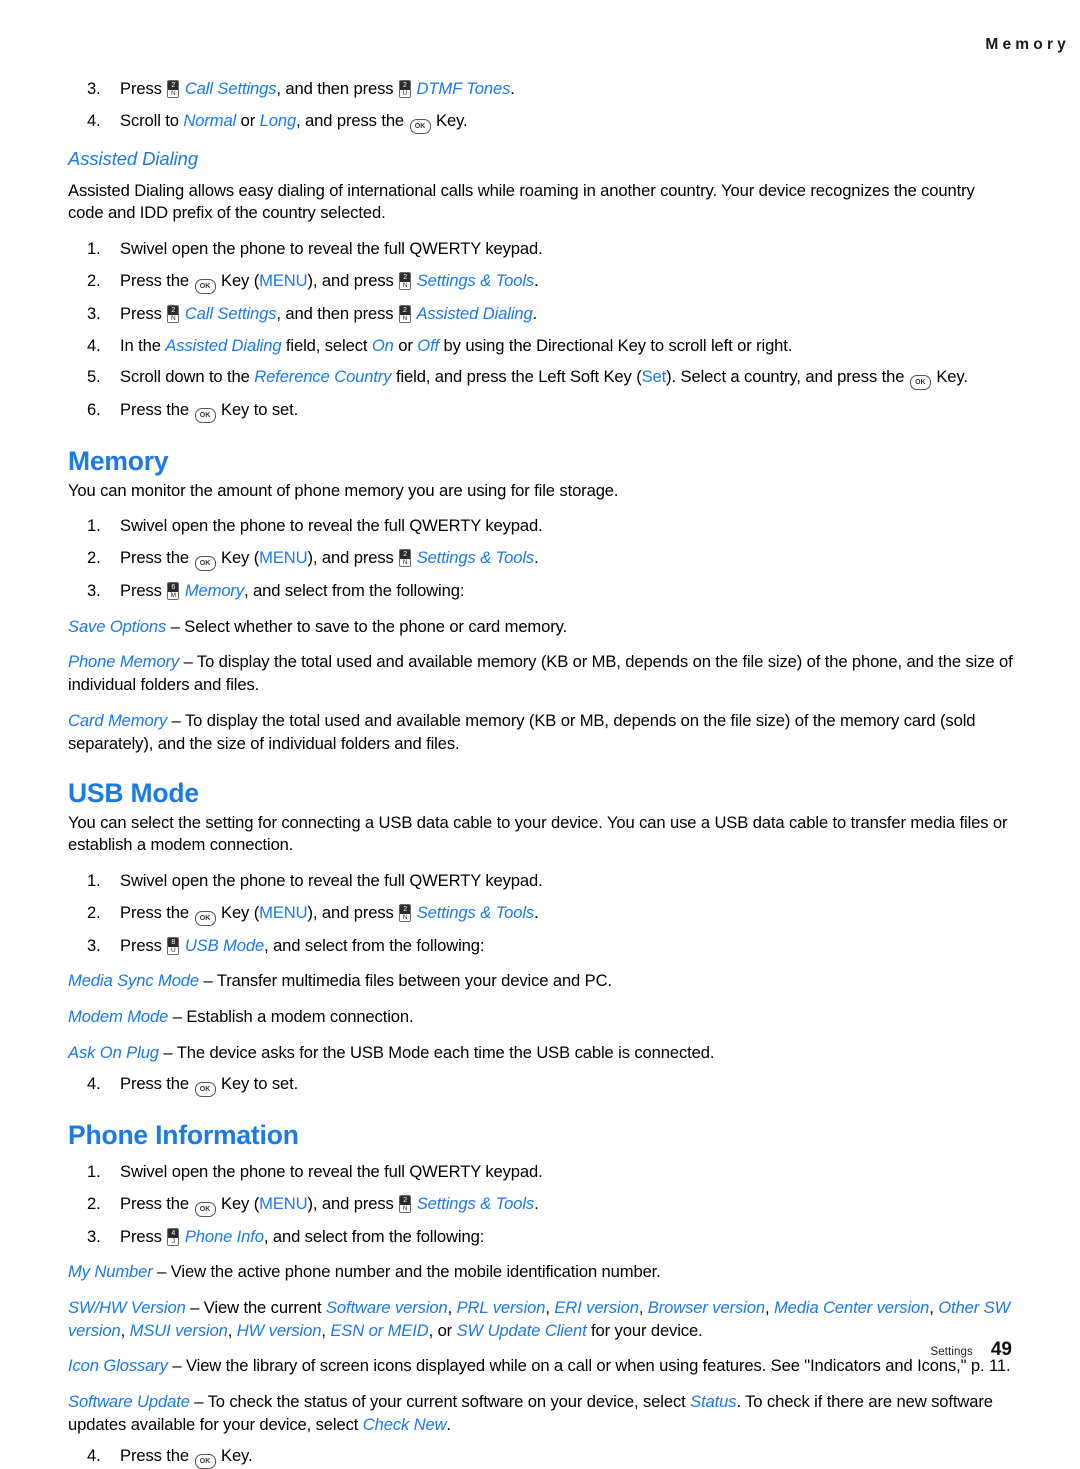  I want to click on link-msui-version: MSUI version, so click(179, 1330).